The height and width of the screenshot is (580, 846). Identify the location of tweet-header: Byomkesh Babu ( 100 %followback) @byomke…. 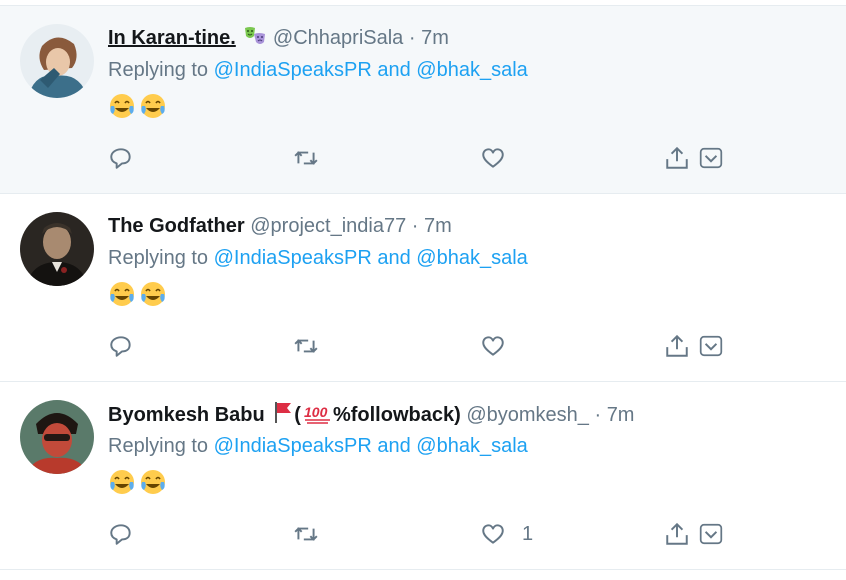
(371, 416).